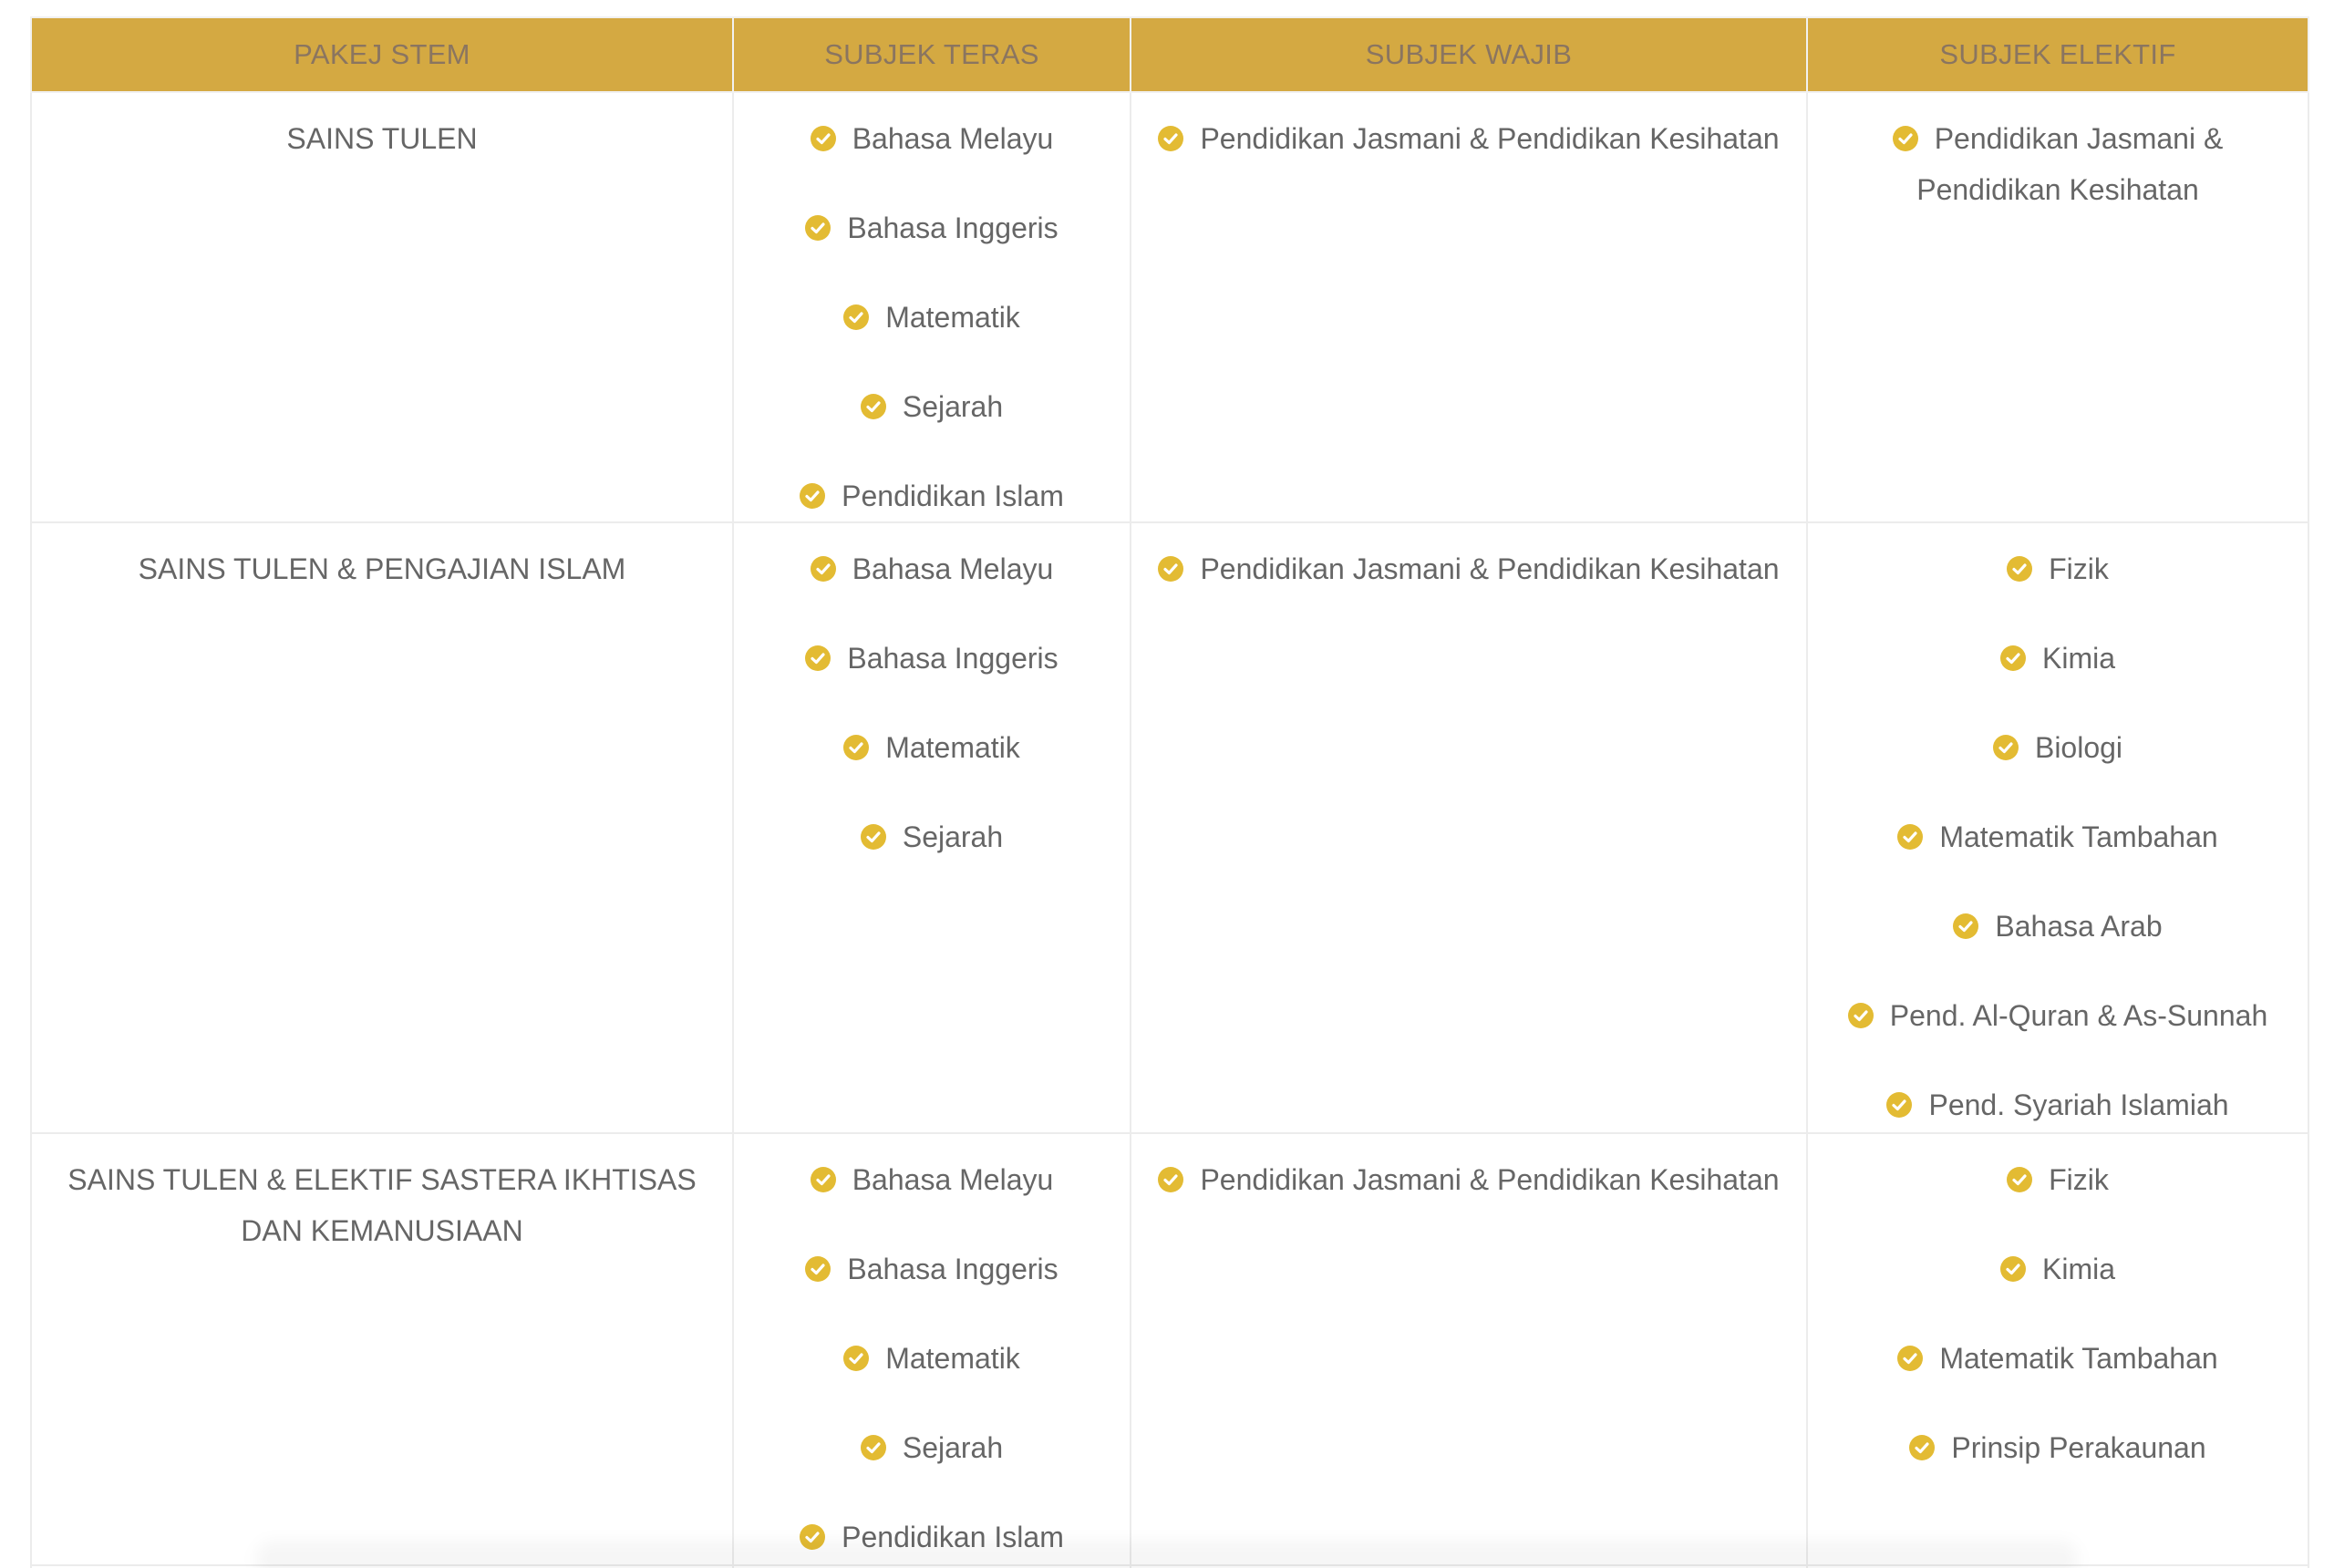 This screenshot has height=1568, width=2334. Describe the element at coordinates (2079, 926) in the screenshot. I see `subject-label: Bahasa Arab` at that location.